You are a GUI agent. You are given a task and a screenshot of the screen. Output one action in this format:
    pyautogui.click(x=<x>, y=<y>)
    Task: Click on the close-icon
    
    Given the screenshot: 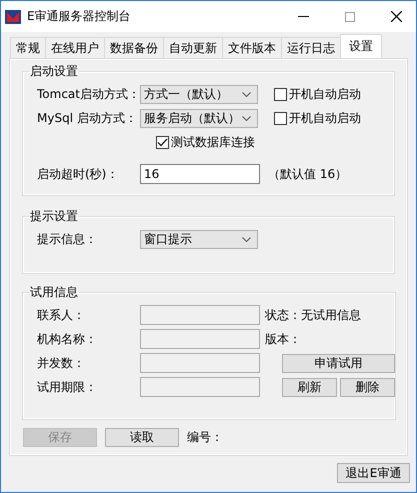 What is the action you would take?
    pyautogui.click(x=396, y=16)
    